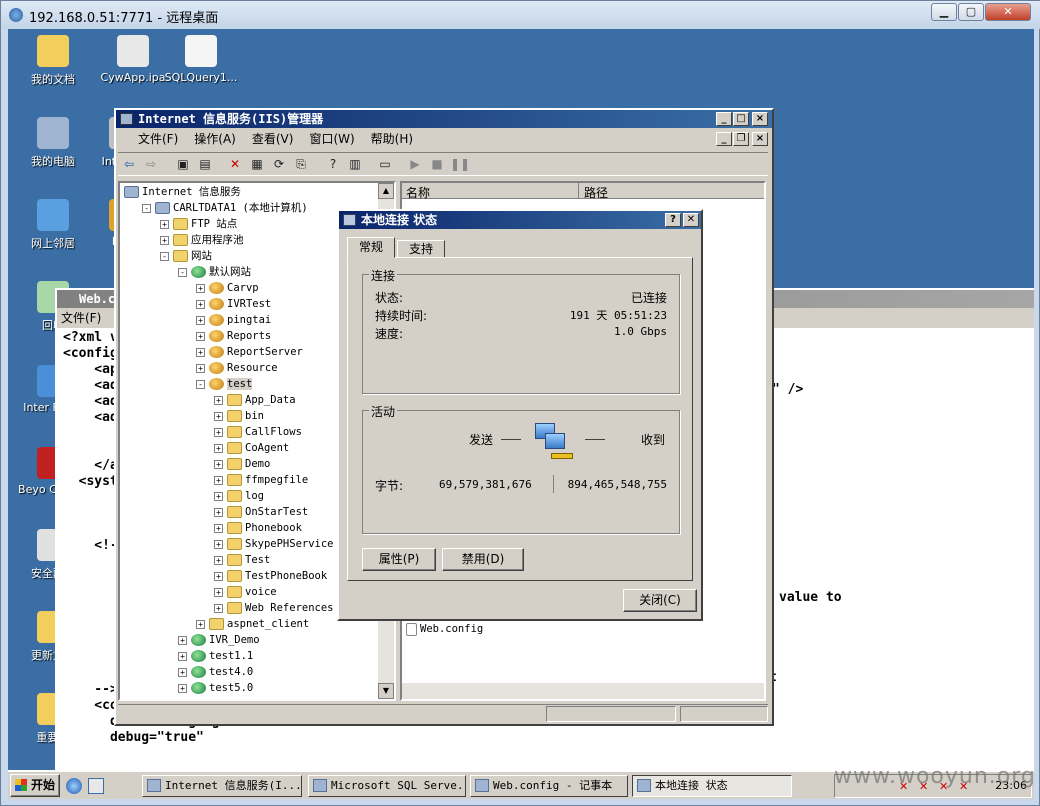 This screenshot has width=1040, height=806. Describe the element at coordinates (483, 559) in the screenshot. I see `disable-button: 禁用(D)` at that location.